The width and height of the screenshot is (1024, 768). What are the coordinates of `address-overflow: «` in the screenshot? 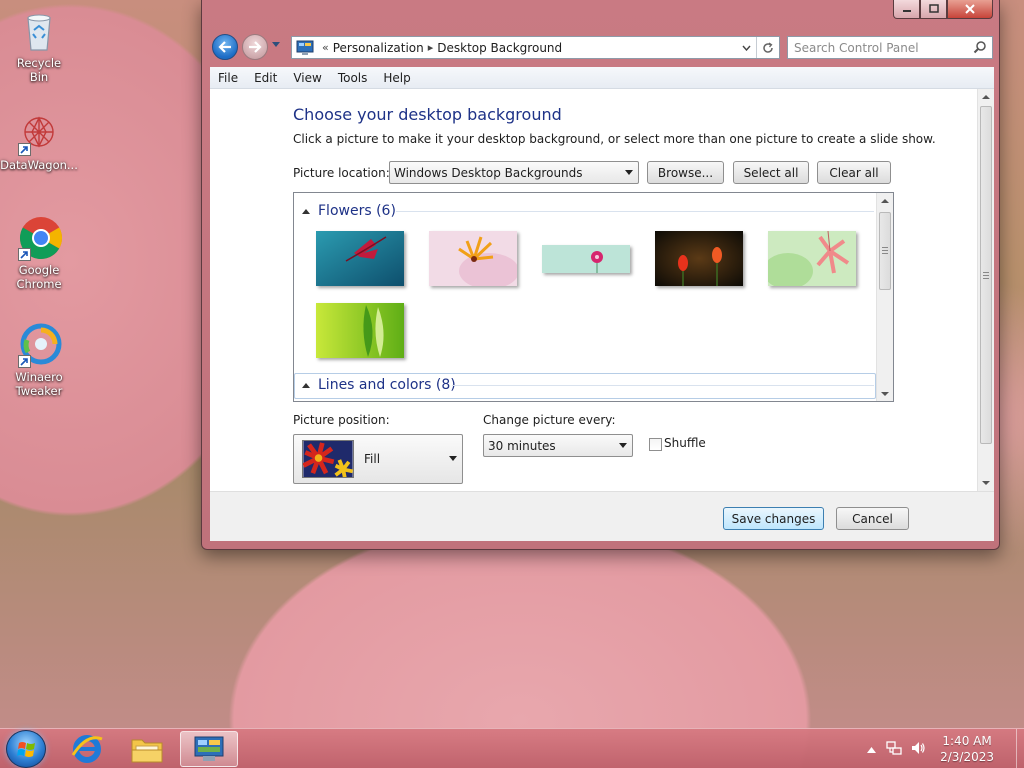 It's located at (325, 47).